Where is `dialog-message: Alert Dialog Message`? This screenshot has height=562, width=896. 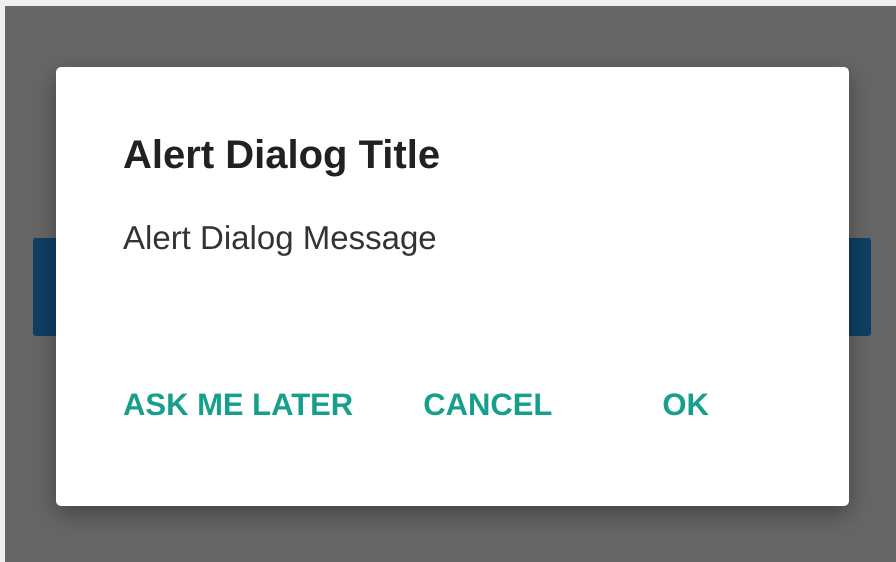
dialog-message: Alert Dialog Message is located at coordinates (280, 238).